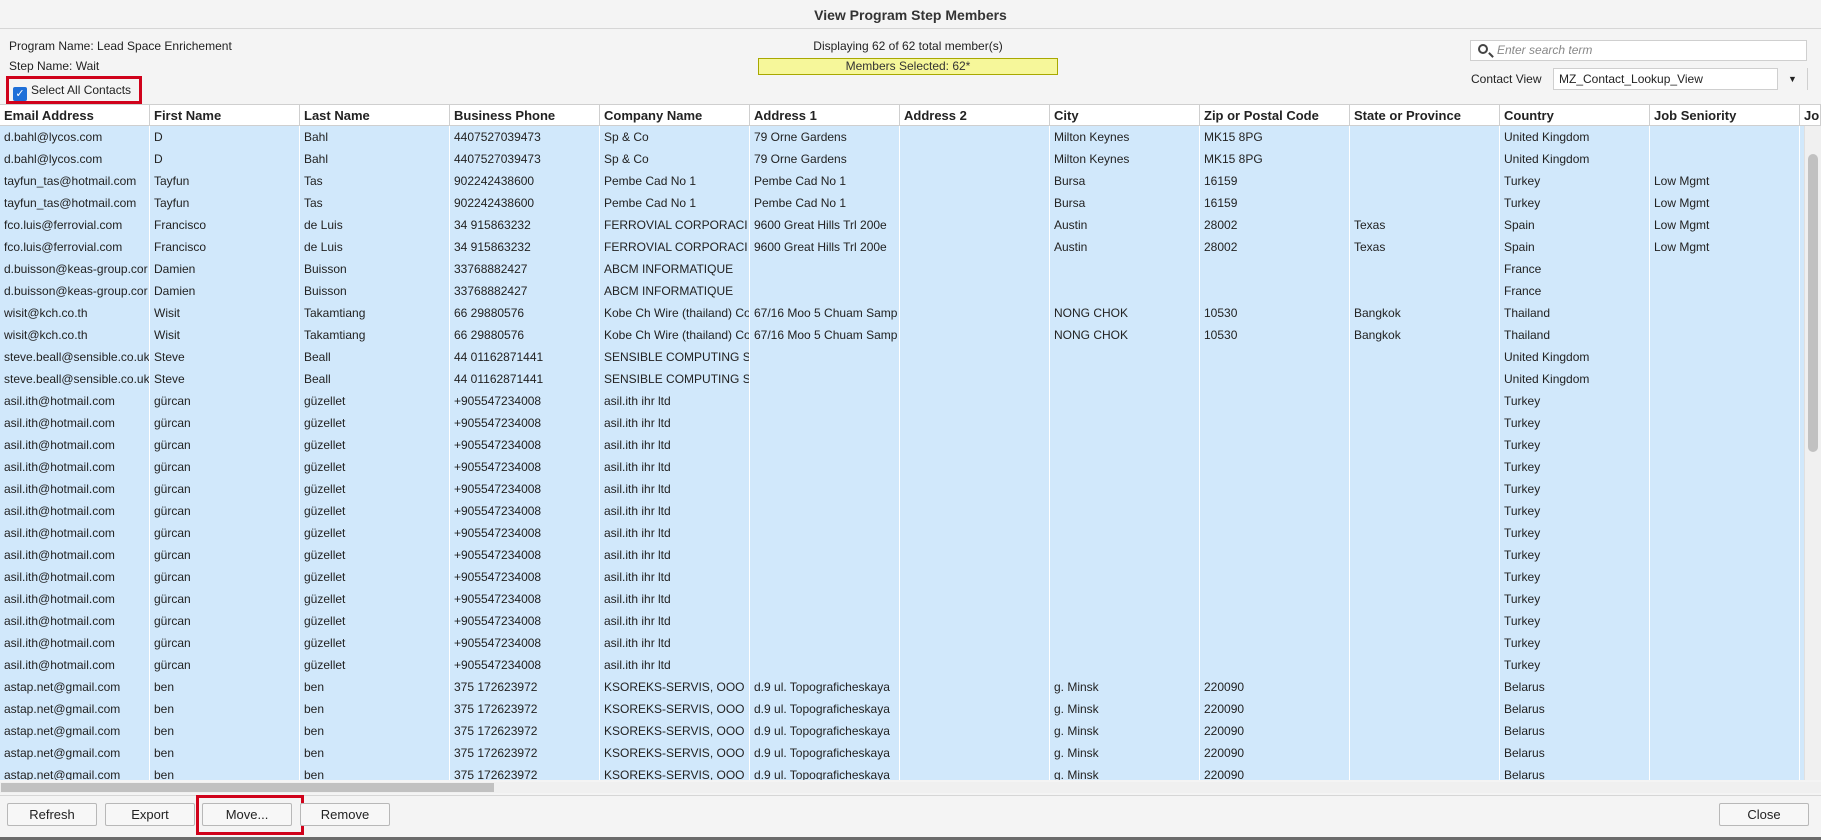  What do you see at coordinates (75, 181) in the screenshot?
I see `table-cell: tayfun_tas@hotmail.com` at bounding box center [75, 181].